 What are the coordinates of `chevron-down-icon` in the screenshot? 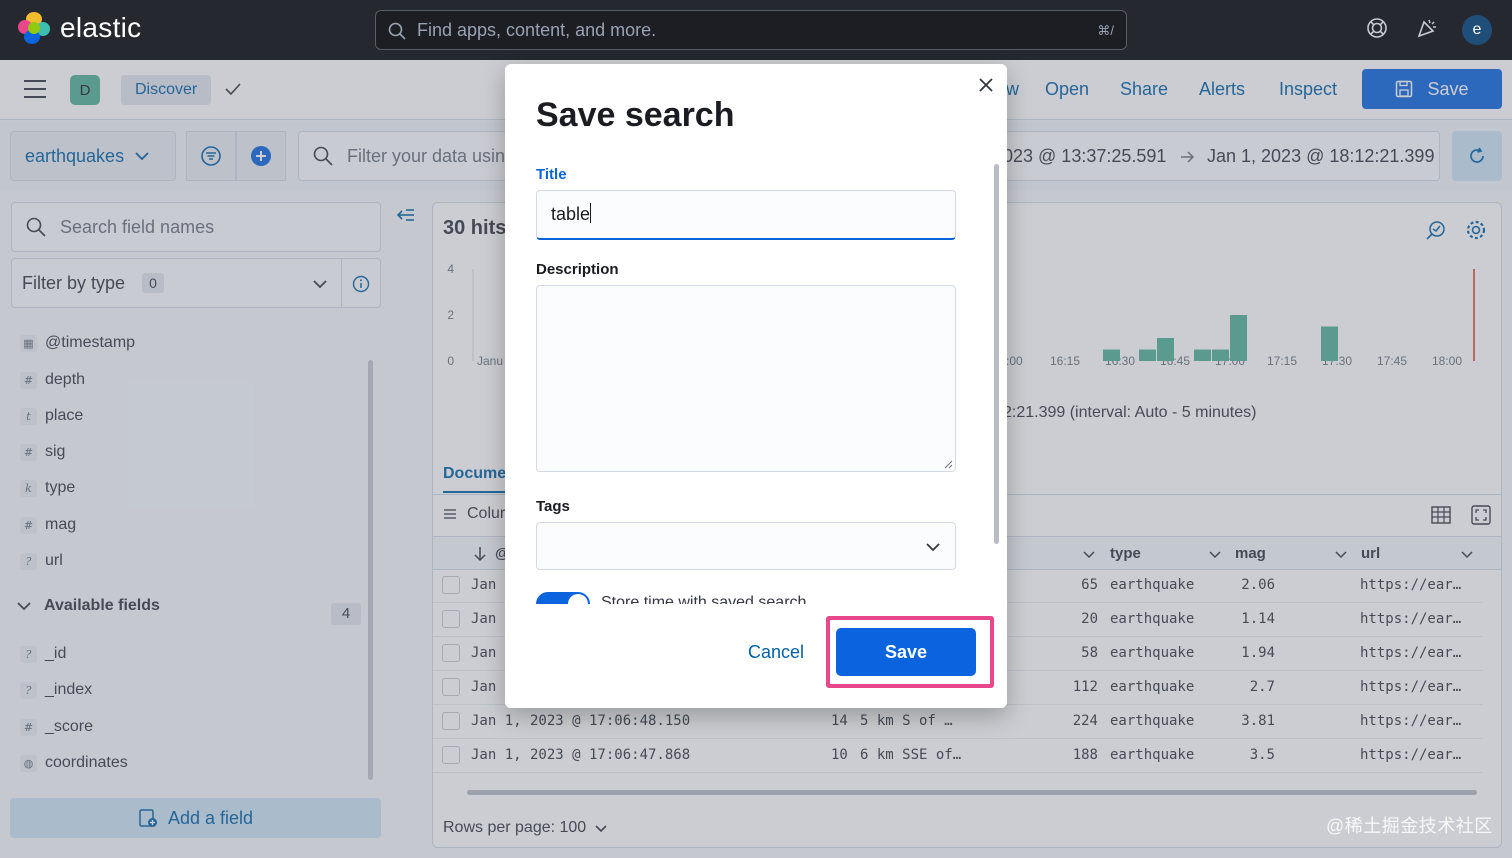 It's located at (933, 547).